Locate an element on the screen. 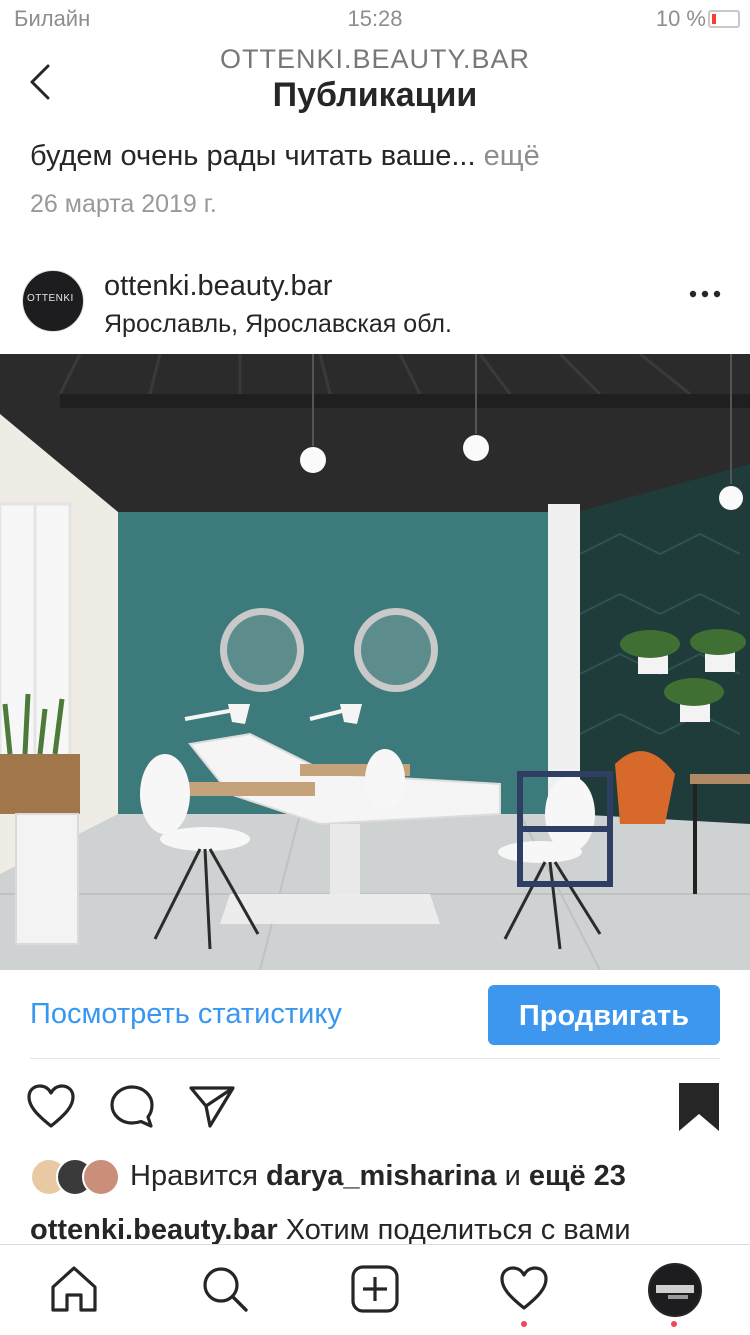  profile-avatar-image is located at coordinates (675, 1292).